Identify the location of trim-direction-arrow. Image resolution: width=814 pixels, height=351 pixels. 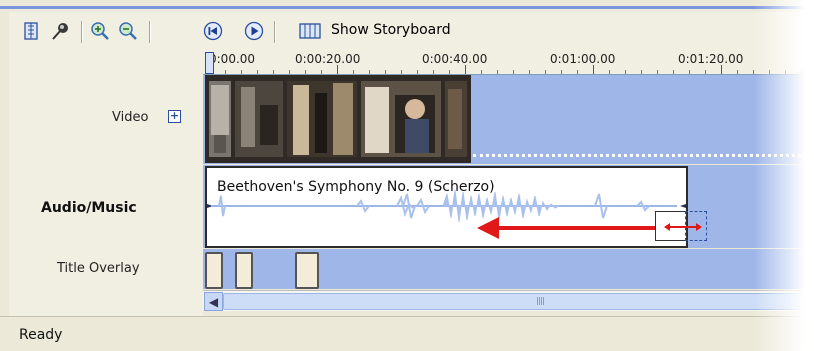
(568, 228).